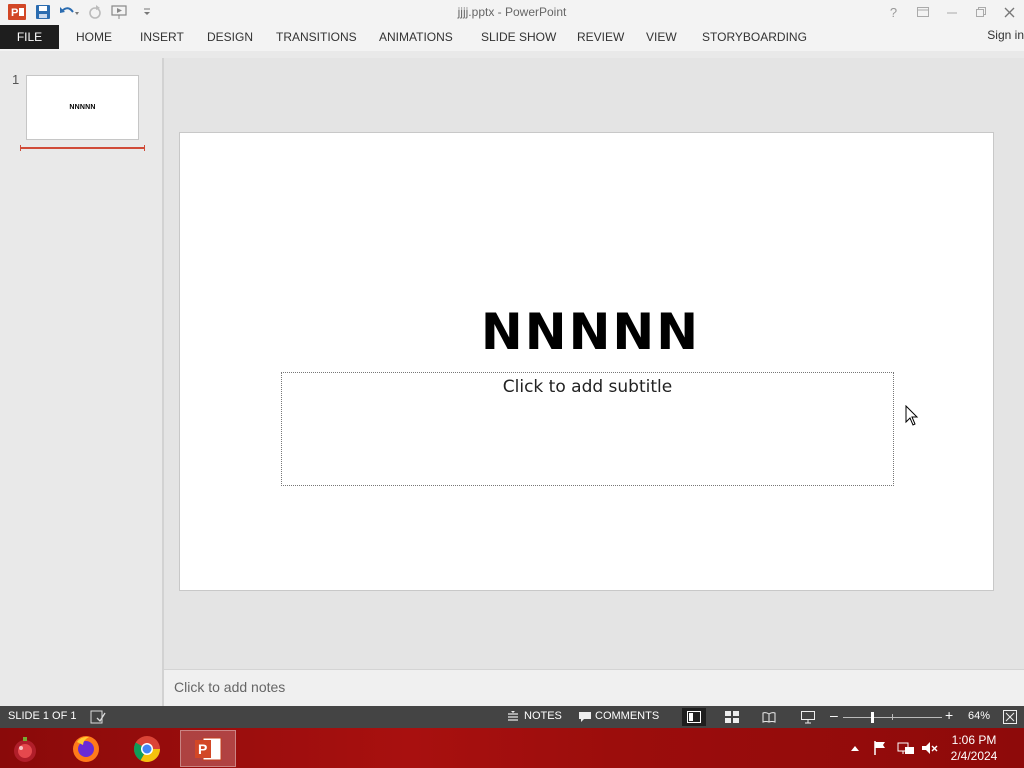  What do you see at coordinates (694, 717) in the screenshot?
I see `normal-view-button` at bounding box center [694, 717].